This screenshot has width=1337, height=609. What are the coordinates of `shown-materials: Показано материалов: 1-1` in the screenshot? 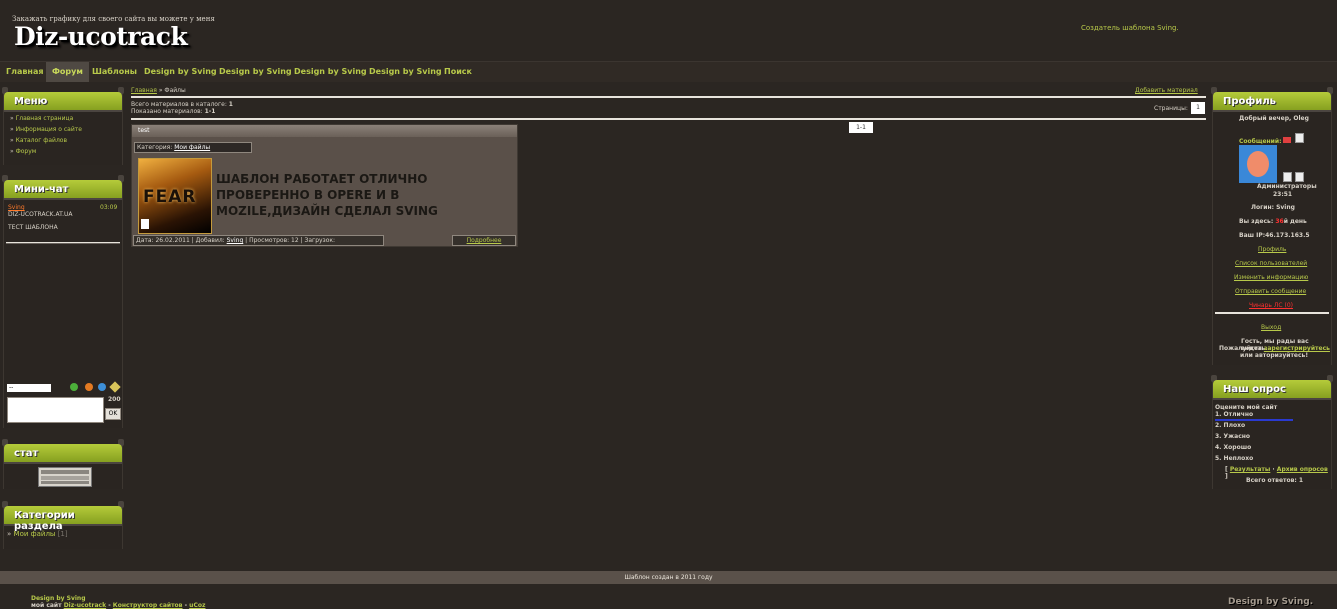 It's located at (173, 111).